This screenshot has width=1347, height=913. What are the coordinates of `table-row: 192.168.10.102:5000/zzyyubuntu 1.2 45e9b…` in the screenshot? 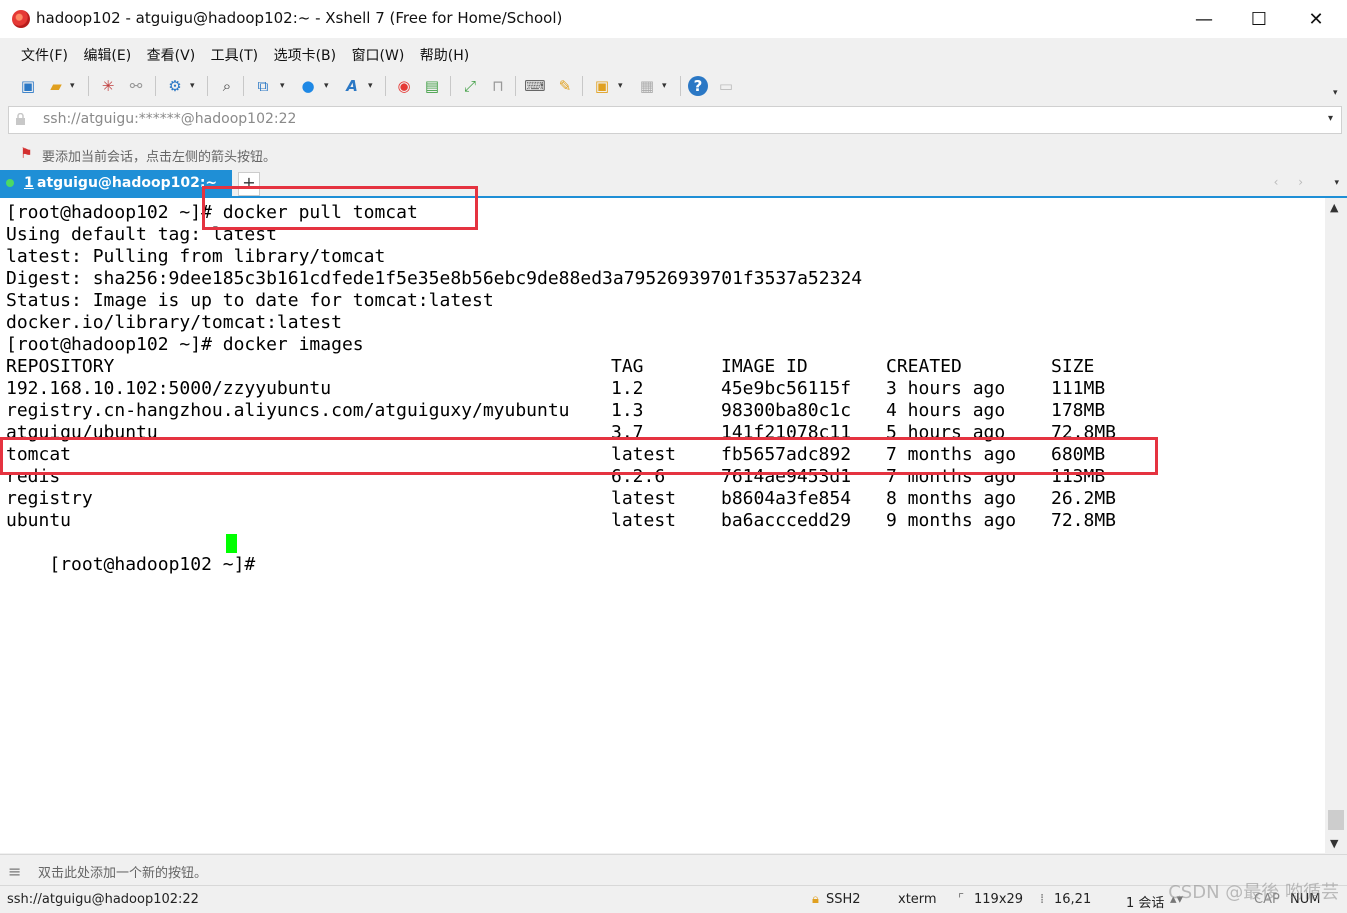 It's located at (606, 389).